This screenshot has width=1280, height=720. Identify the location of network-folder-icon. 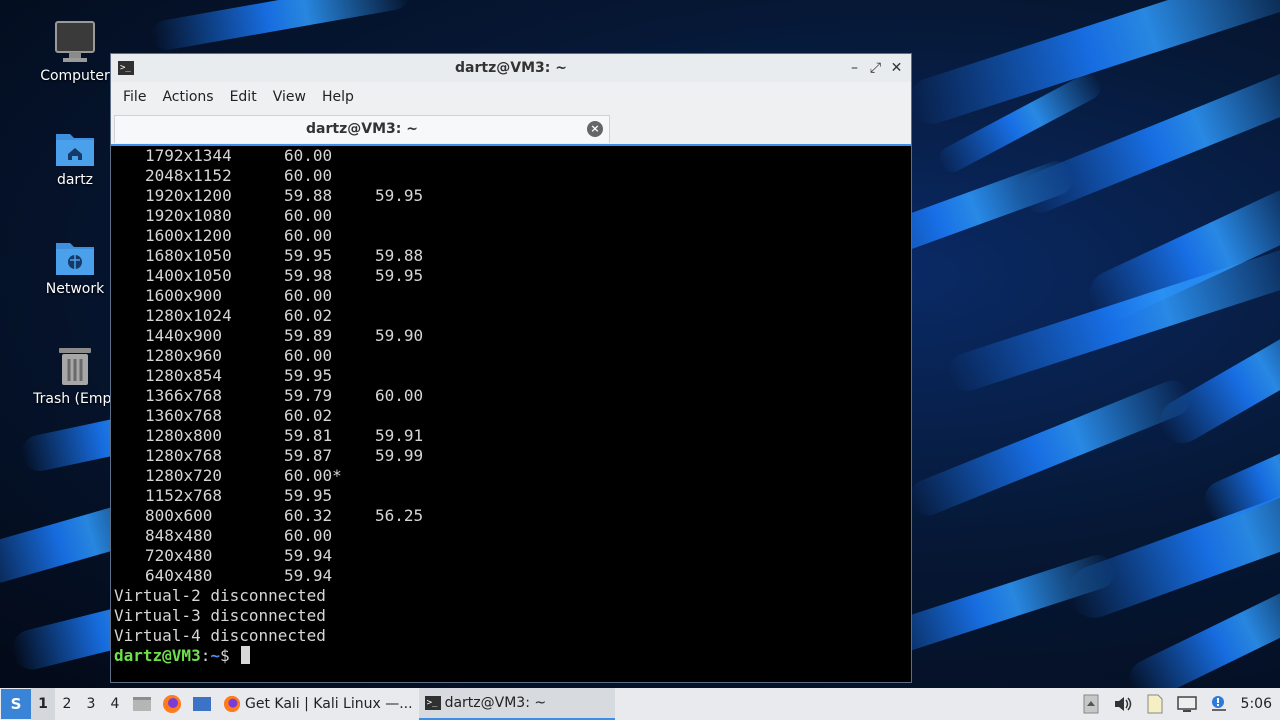
(75, 259).